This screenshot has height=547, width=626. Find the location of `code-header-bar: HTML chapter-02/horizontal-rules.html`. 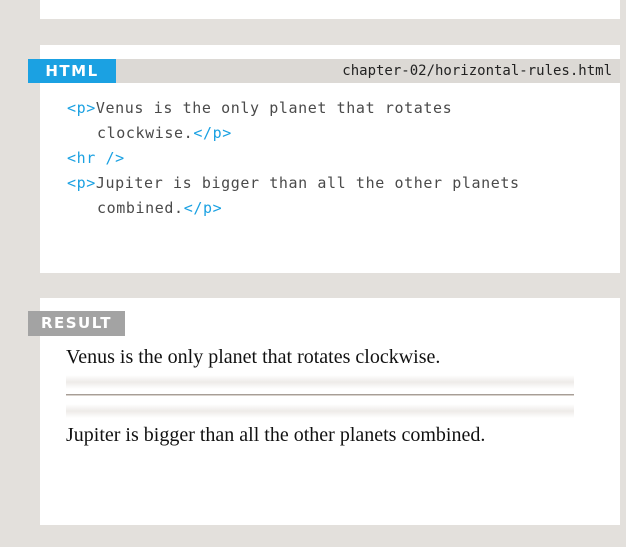

code-header-bar: HTML chapter-02/horizontal-rules.html is located at coordinates (324, 71).